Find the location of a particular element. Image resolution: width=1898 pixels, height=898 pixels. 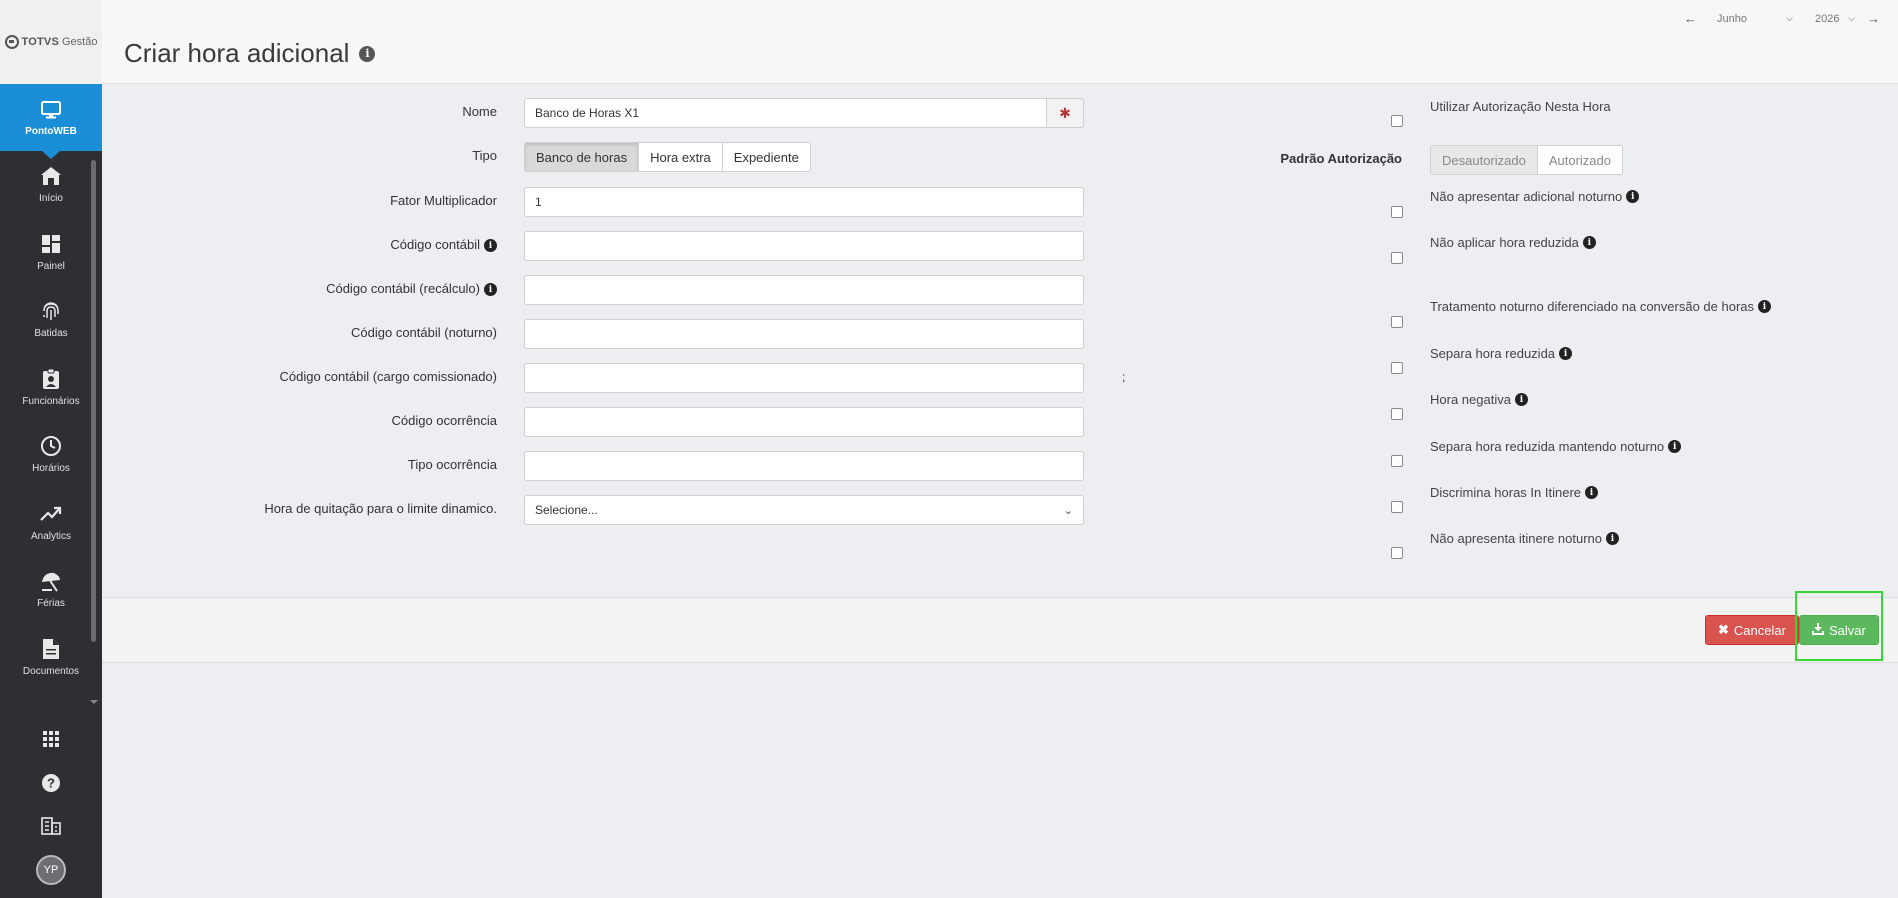

hora-quitacao-label: Hora de quitação para o limite dinamico. is located at coordinates (380, 508).